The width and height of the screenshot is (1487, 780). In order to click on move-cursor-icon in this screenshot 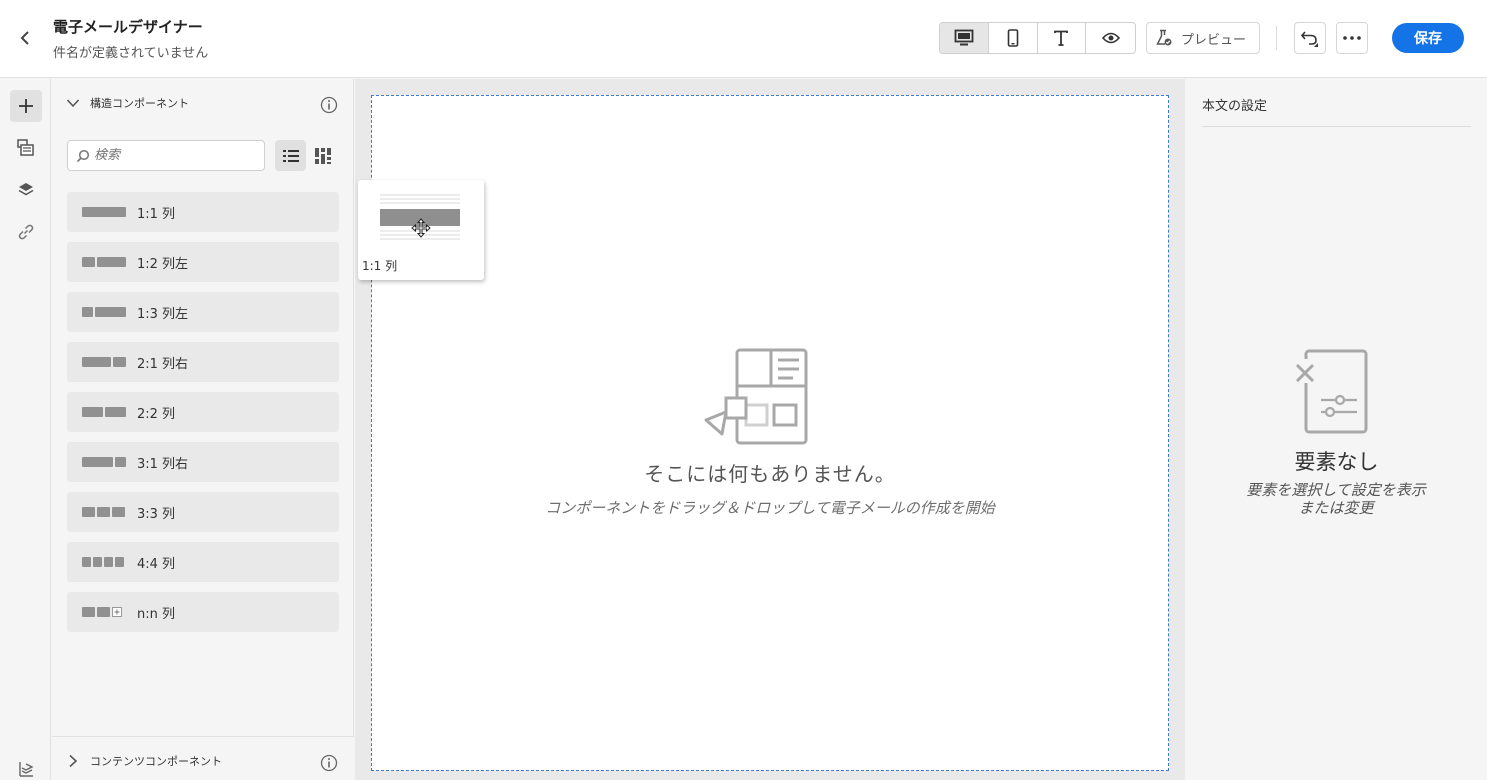, I will do `click(421, 228)`.